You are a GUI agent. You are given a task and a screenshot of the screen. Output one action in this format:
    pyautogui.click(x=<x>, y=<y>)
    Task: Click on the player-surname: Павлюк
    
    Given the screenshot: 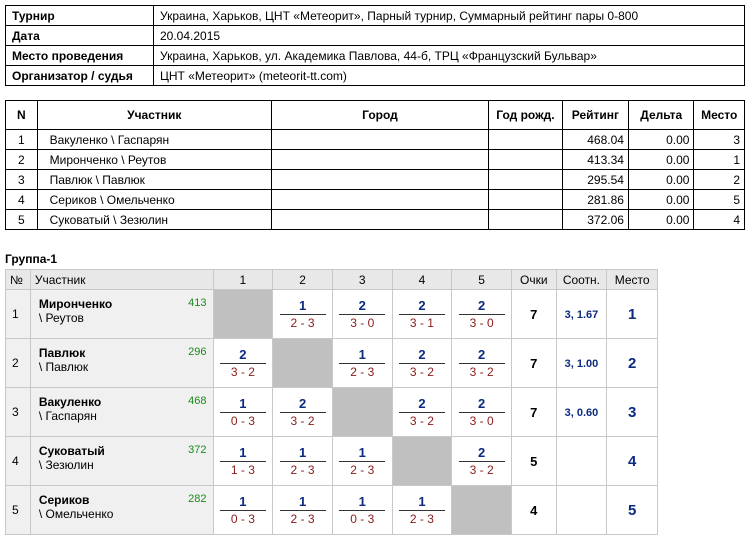 What is the action you would take?
    pyautogui.click(x=62, y=353)
    